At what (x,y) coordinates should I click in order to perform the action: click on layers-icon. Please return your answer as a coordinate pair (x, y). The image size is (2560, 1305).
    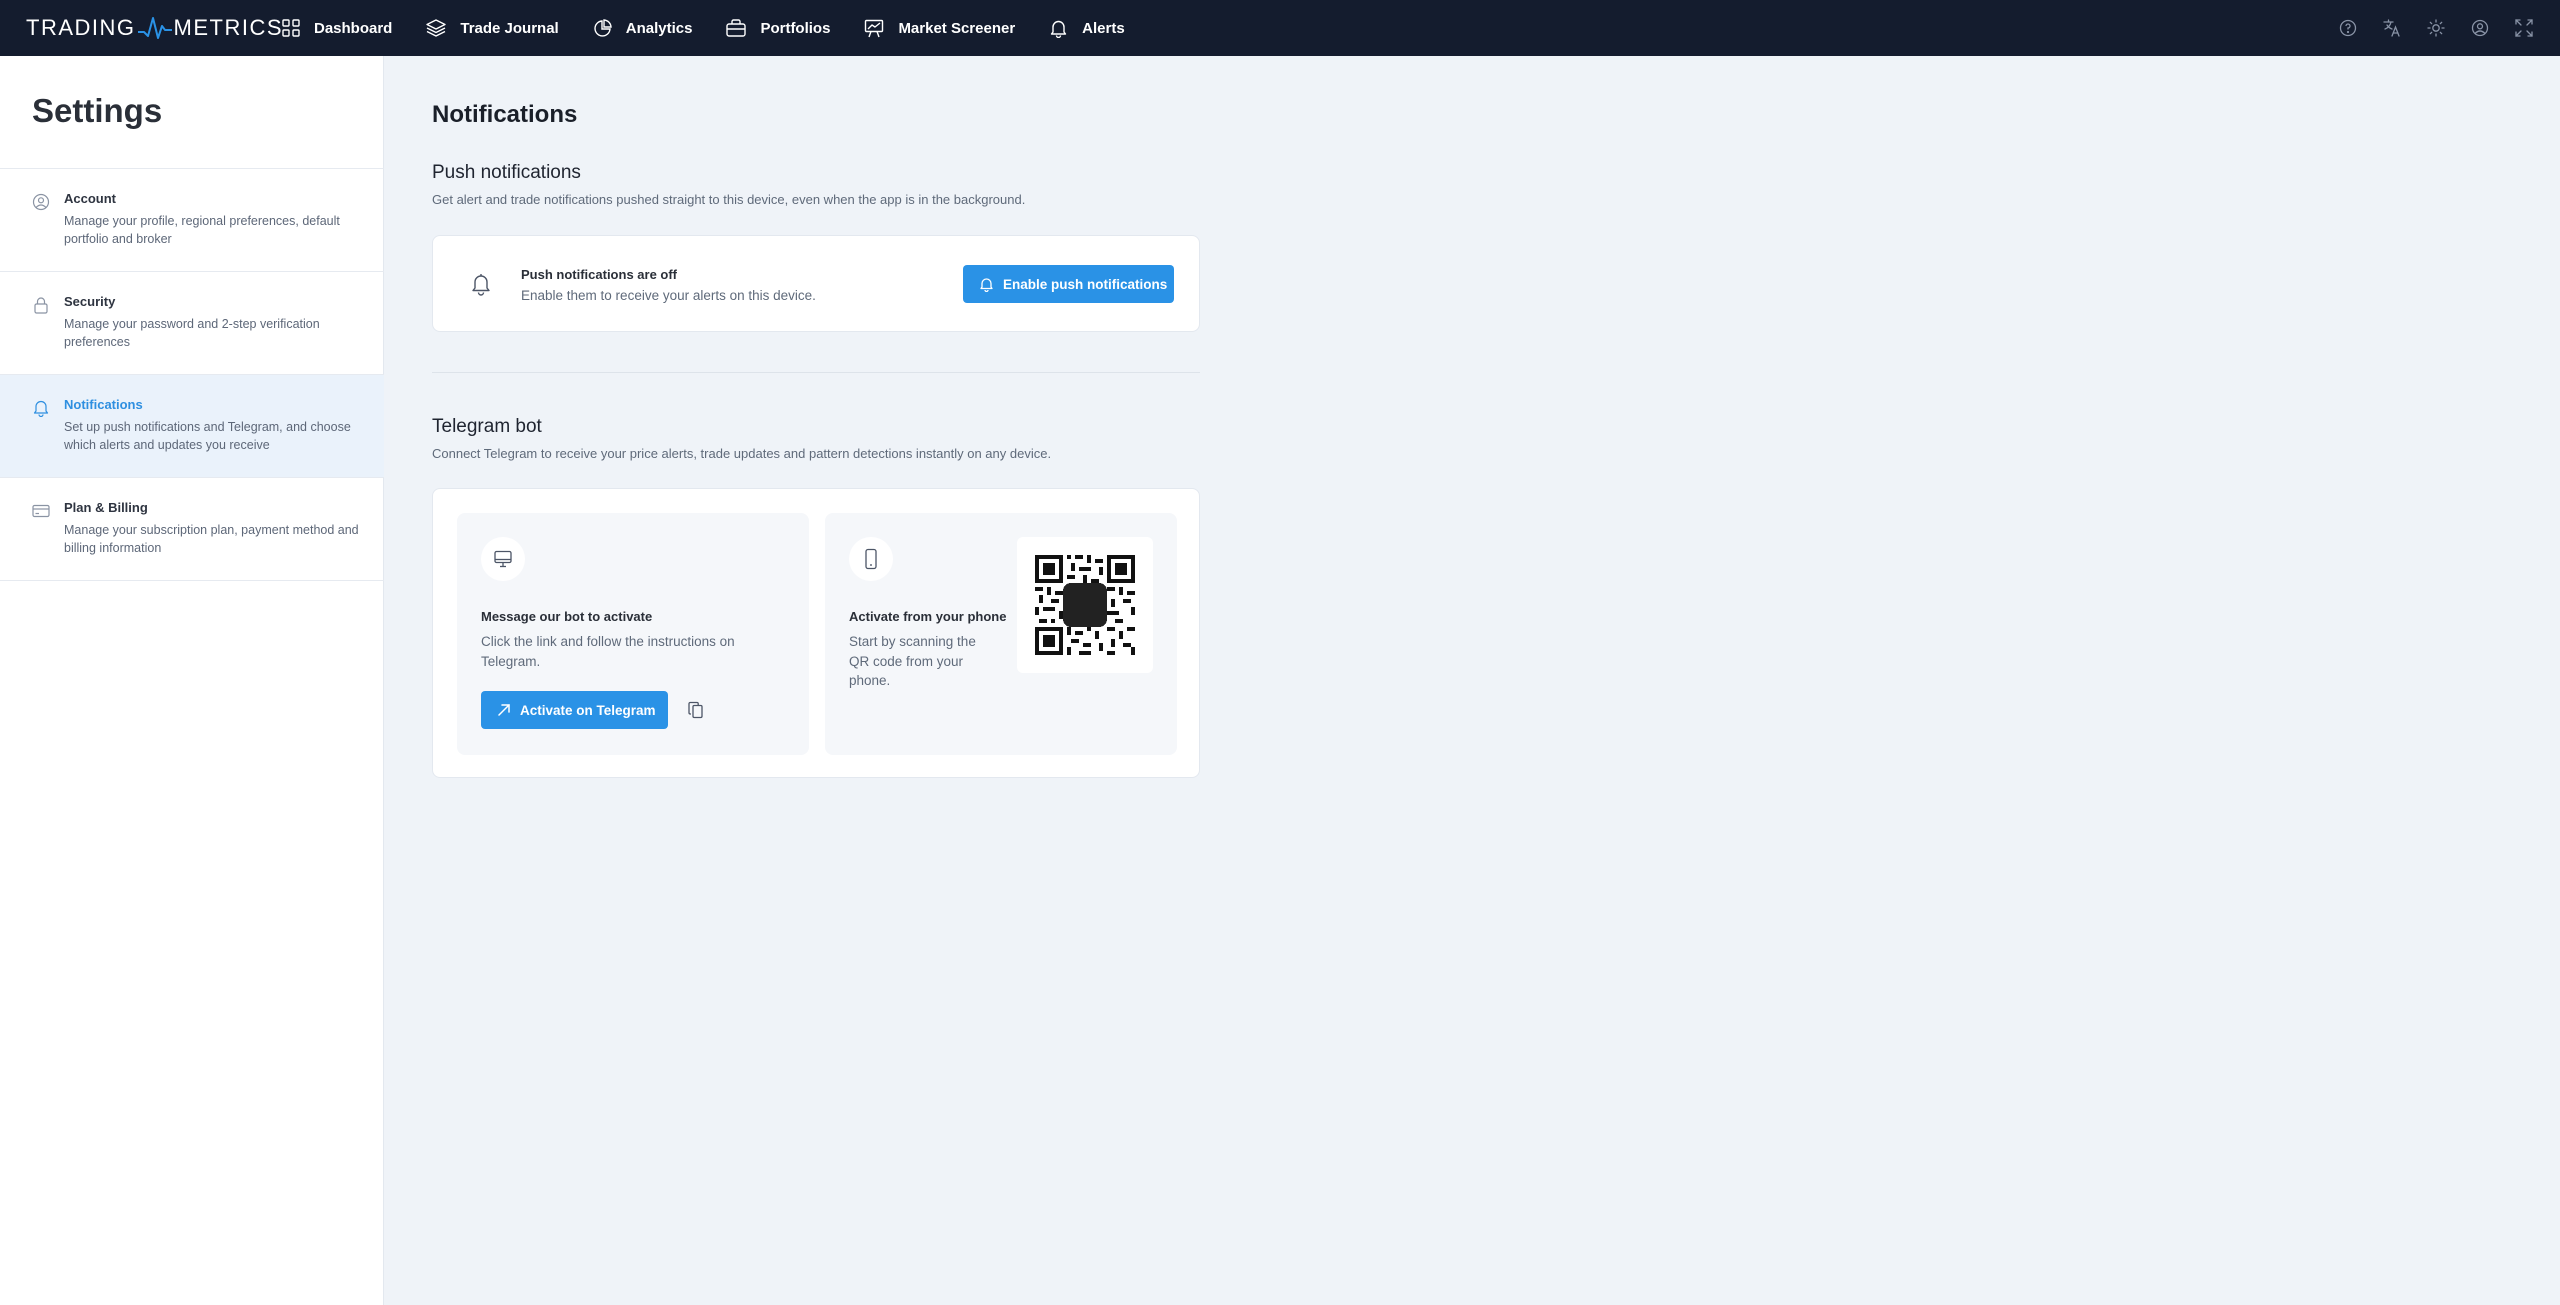
    Looking at the image, I should click on (436, 28).